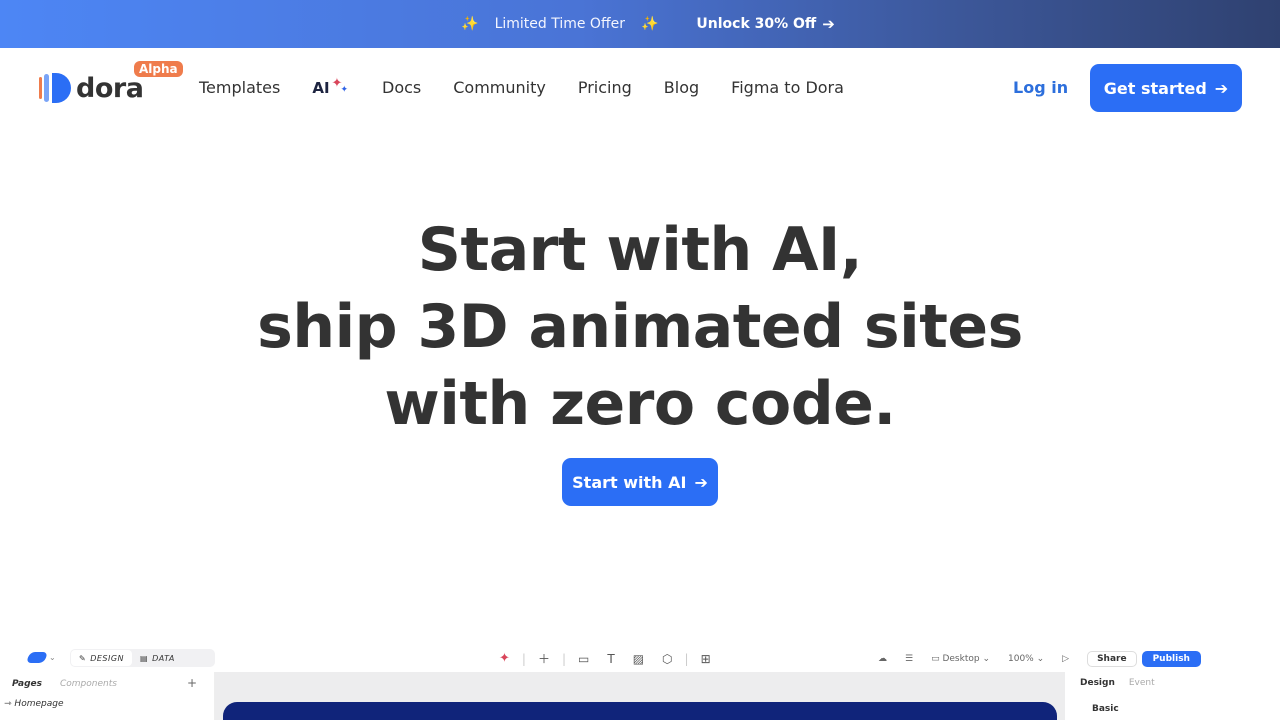 The width and height of the screenshot is (1280, 720). Describe the element at coordinates (1105, 709) in the screenshot. I see `section-basic: Basic` at that location.